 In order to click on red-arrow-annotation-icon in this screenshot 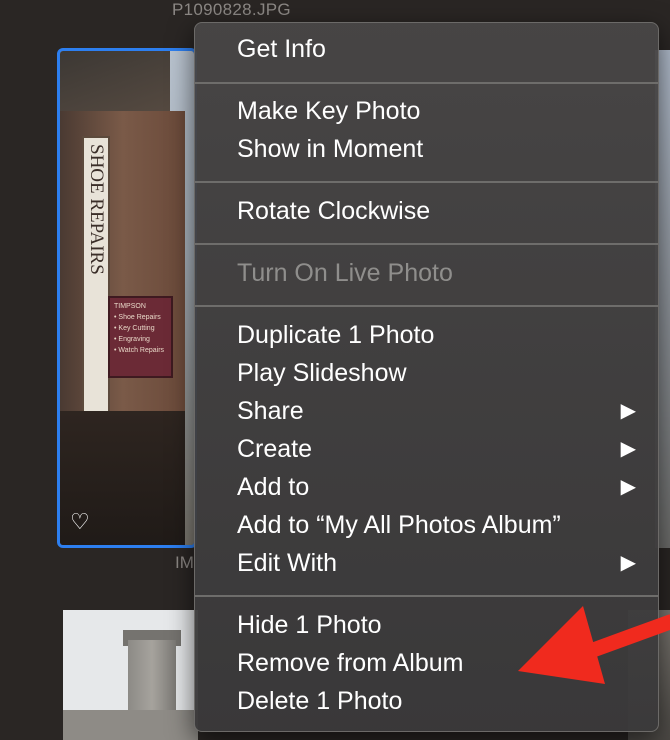, I will do `click(594, 645)`.